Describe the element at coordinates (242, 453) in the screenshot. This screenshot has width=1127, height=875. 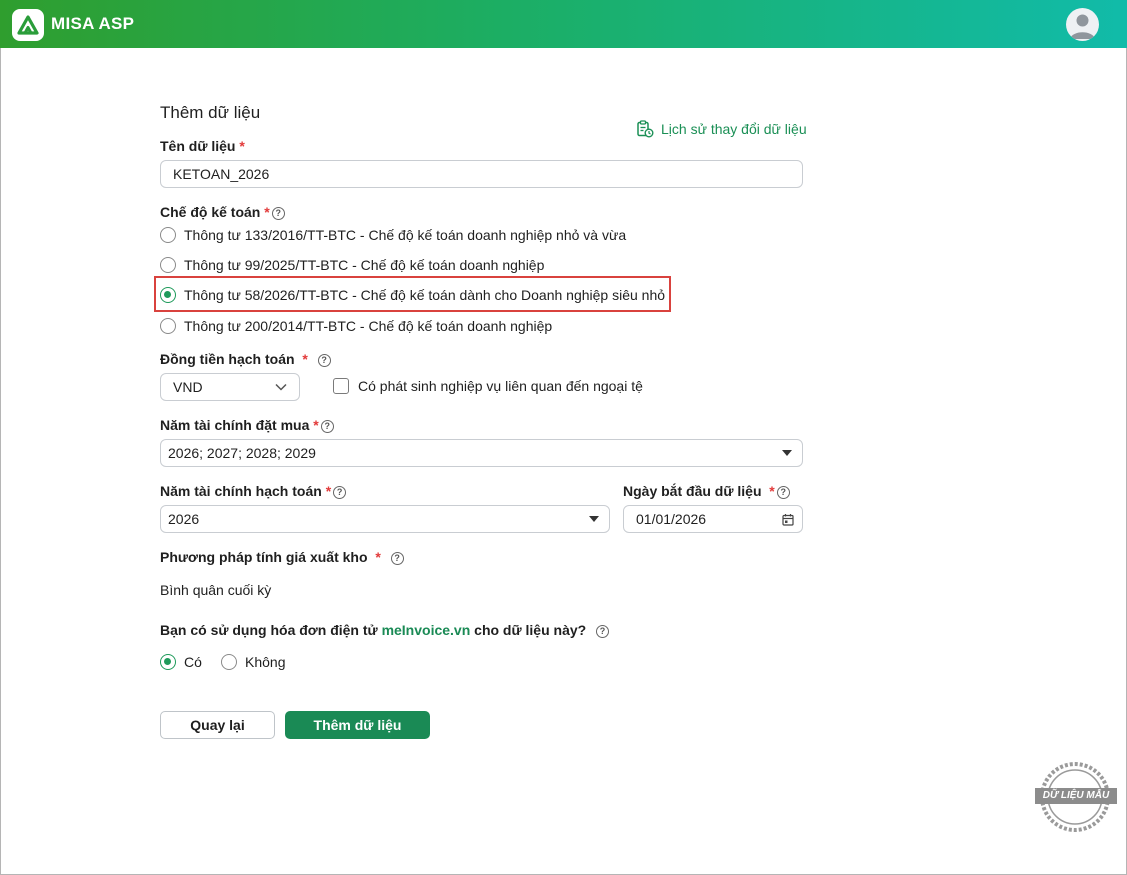
I see `purchased-years-value: 2026; 2027; 2028; 2029` at that location.